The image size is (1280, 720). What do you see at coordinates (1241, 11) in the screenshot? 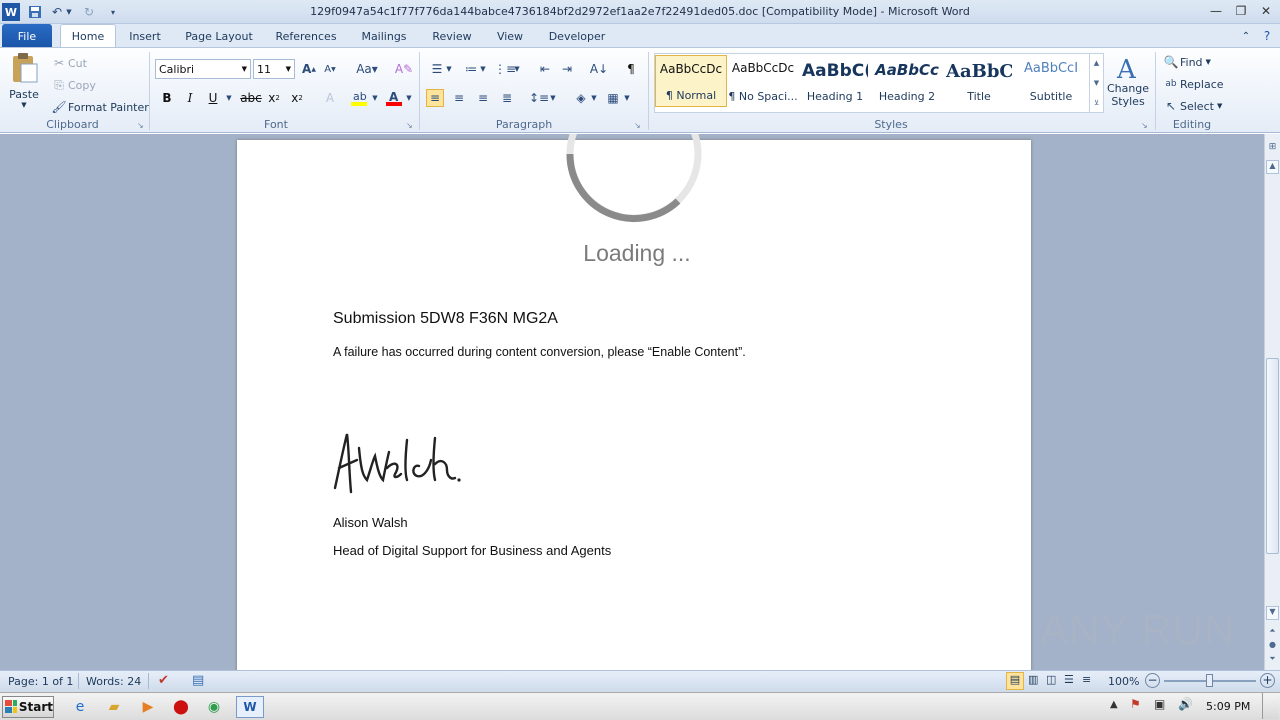
I see `restore-button: ❐` at bounding box center [1241, 11].